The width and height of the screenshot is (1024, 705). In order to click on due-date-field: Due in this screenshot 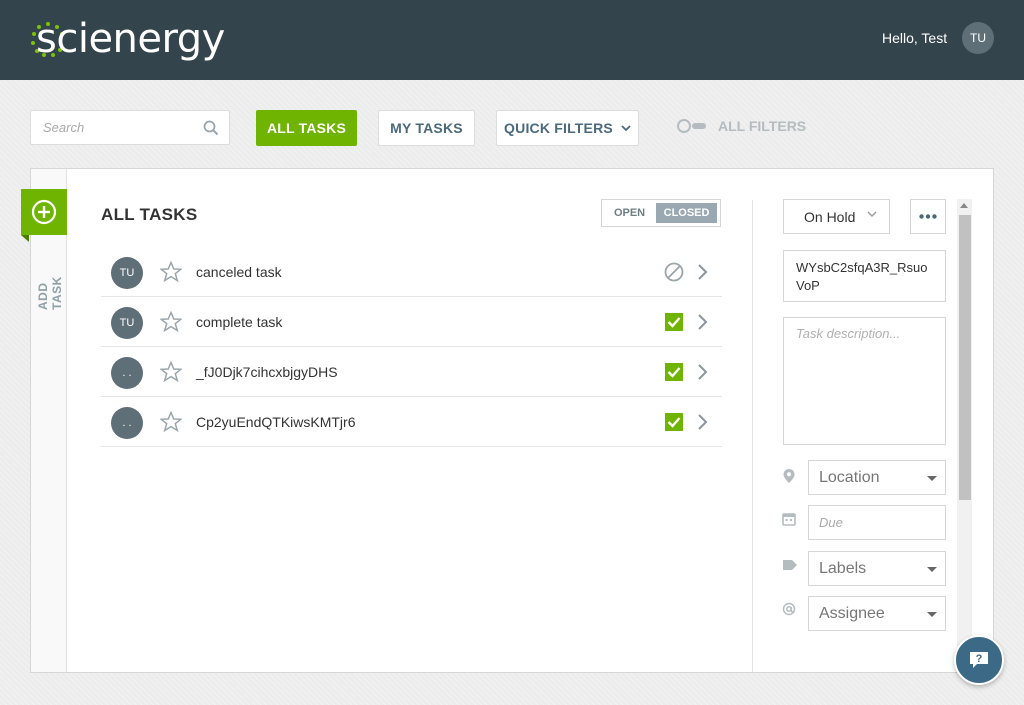, I will do `click(877, 522)`.